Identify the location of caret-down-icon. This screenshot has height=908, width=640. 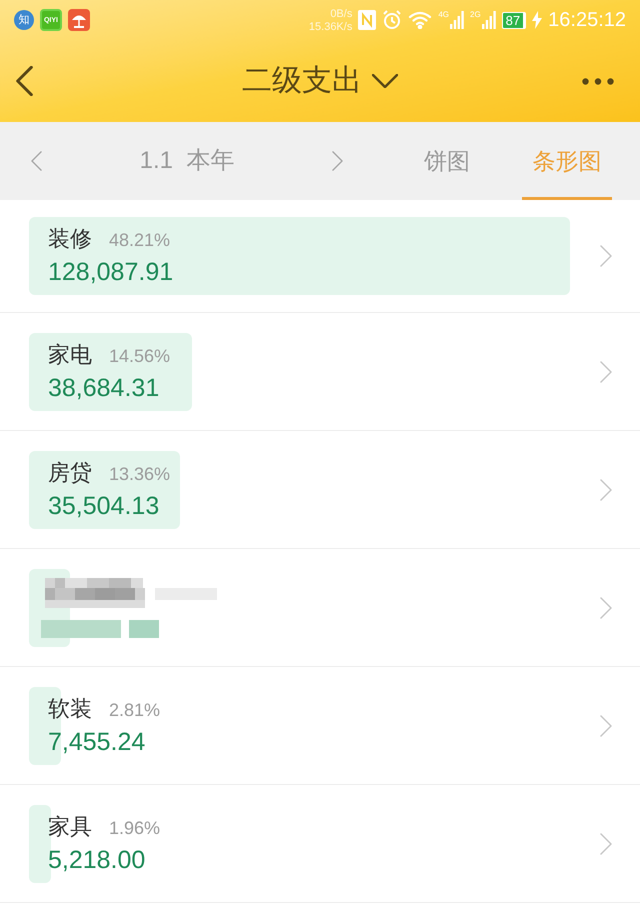
(385, 81).